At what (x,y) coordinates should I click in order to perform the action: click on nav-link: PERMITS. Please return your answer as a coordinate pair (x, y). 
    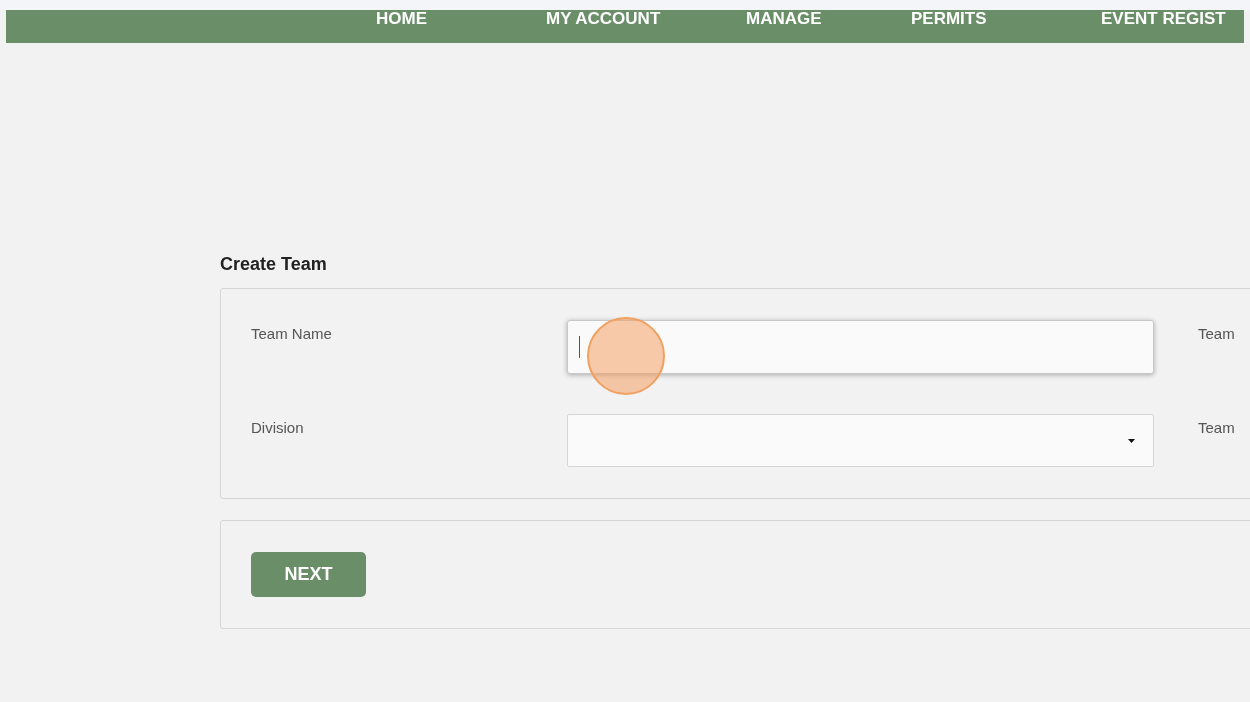
    Looking at the image, I should click on (1006, 19).